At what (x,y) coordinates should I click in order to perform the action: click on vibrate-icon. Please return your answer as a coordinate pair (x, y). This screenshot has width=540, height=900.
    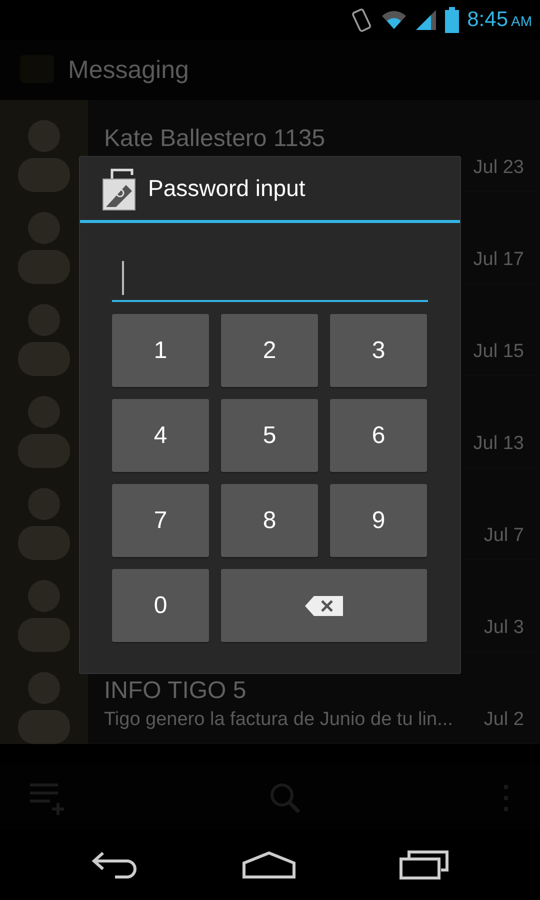
    Looking at the image, I should click on (362, 20).